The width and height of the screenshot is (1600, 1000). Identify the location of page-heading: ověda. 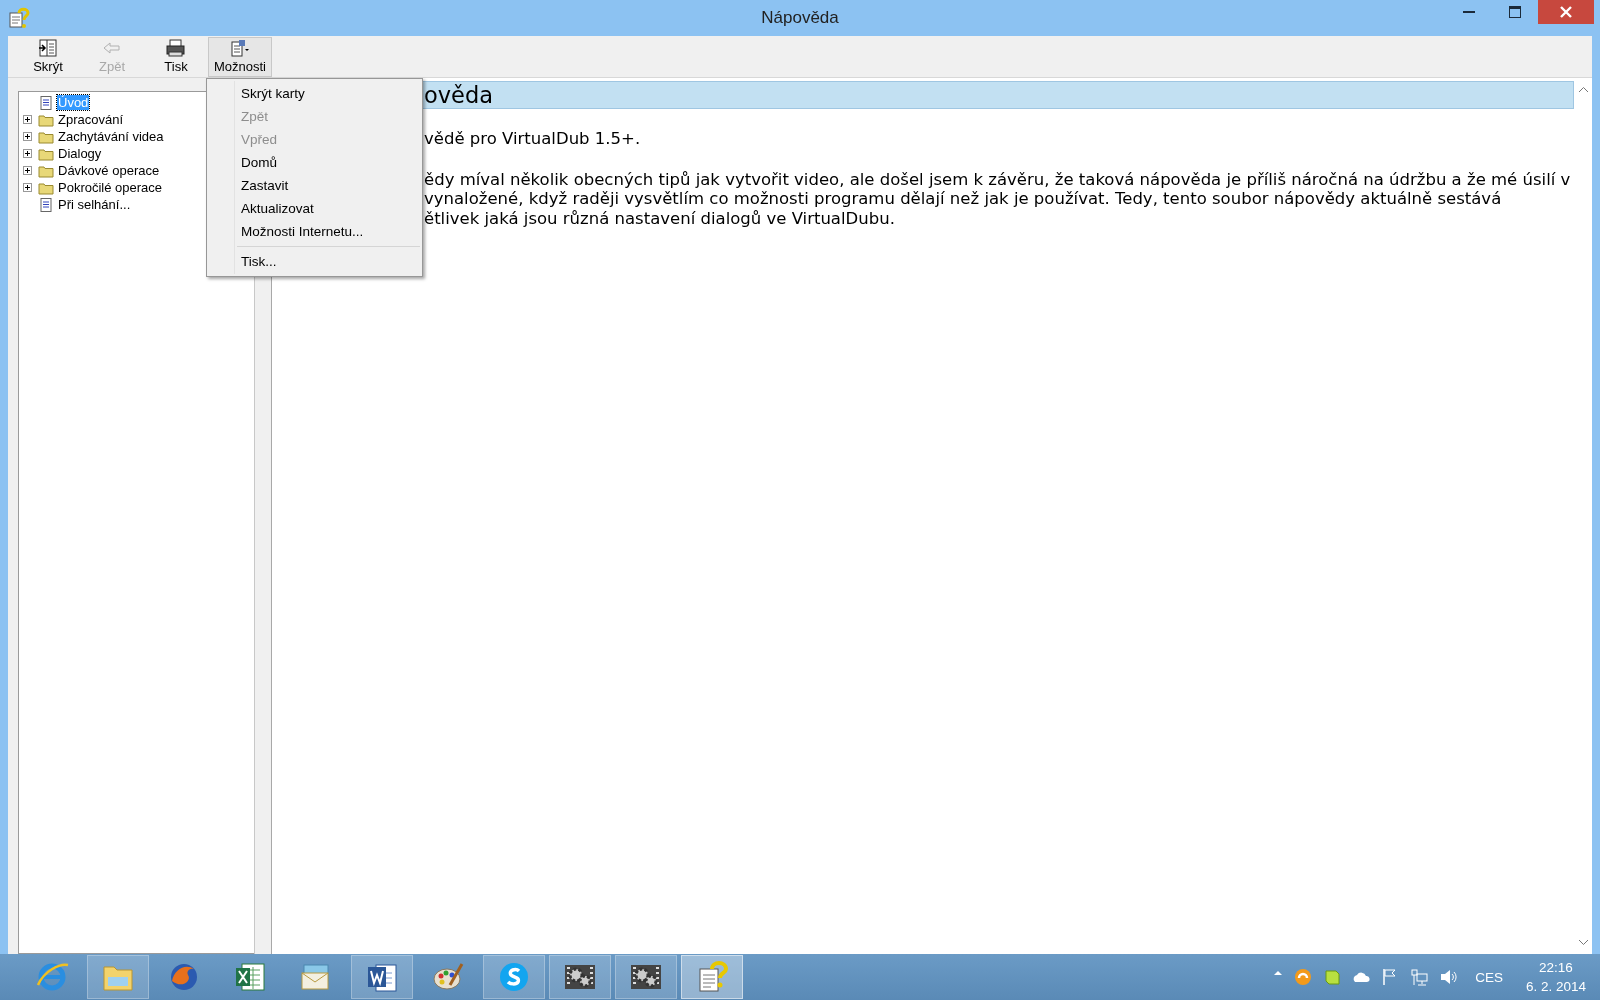
(458, 95).